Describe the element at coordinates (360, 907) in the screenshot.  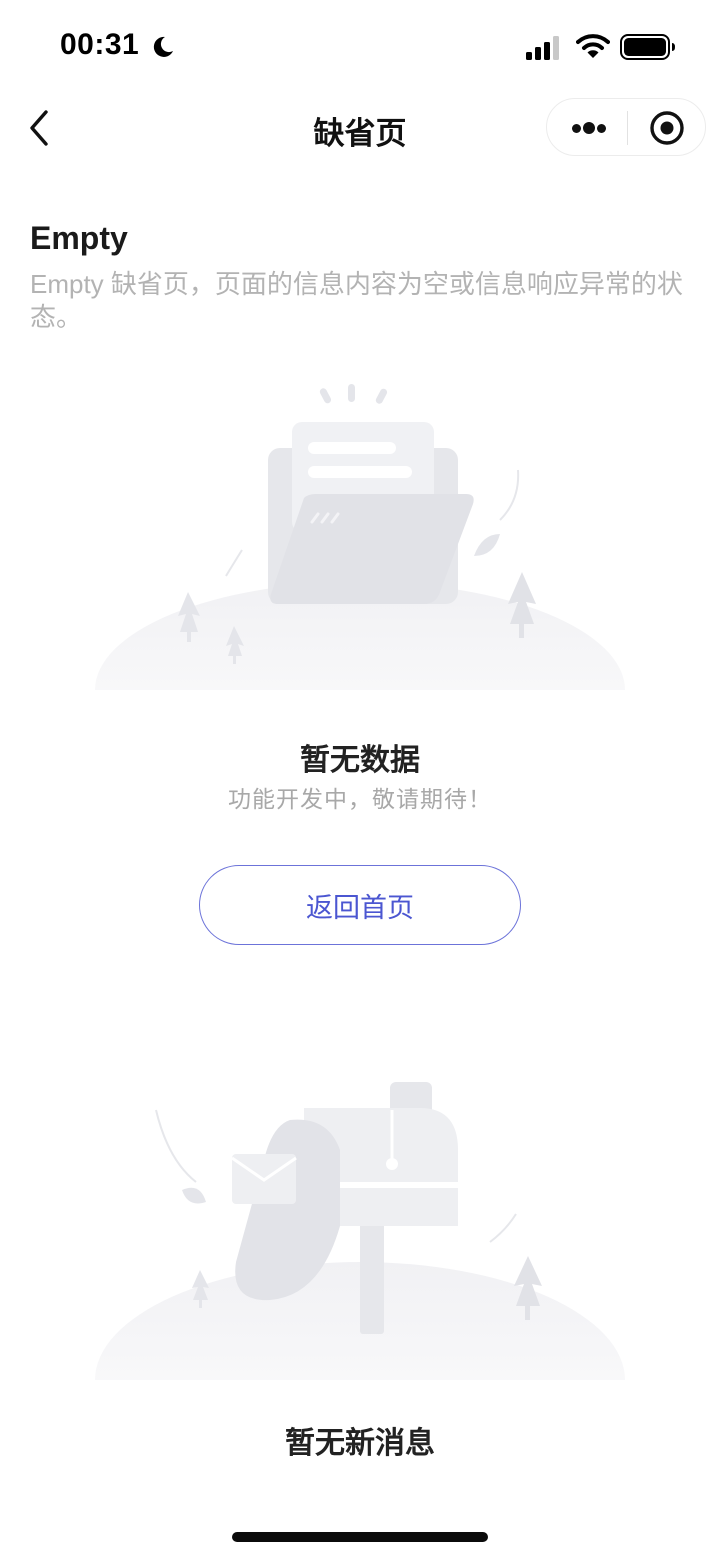
I see `back-home-label: 返回首页` at that location.